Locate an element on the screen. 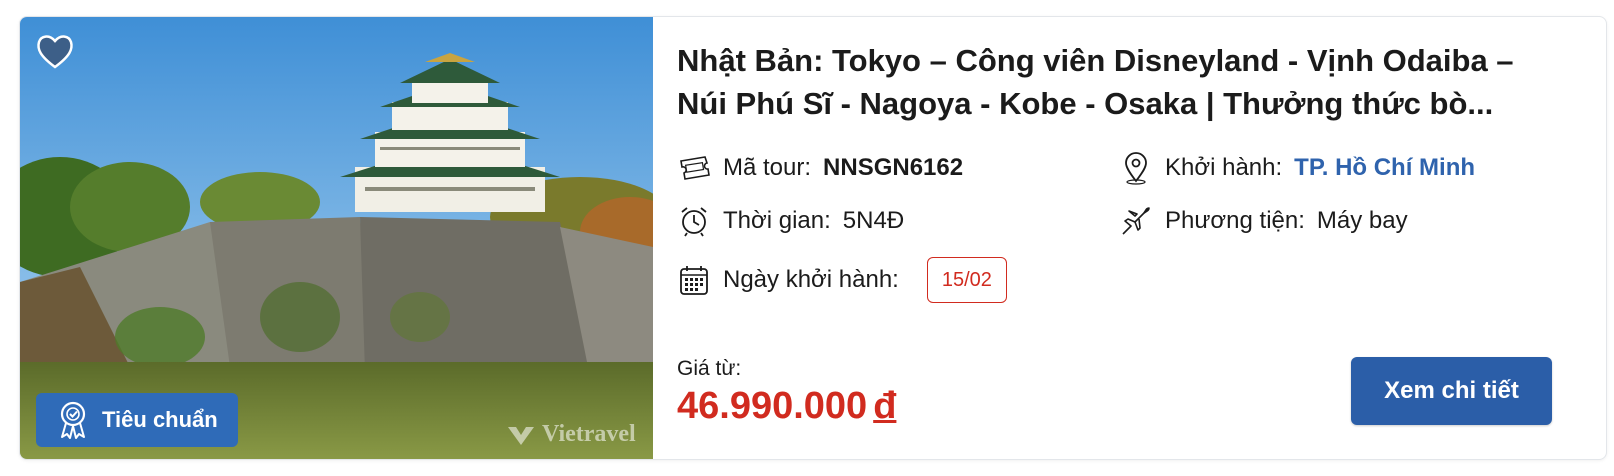 Image resolution: width=1614 pixels, height=476 pixels. departure-date-chip: 15/02 is located at coordinates (966, 280).